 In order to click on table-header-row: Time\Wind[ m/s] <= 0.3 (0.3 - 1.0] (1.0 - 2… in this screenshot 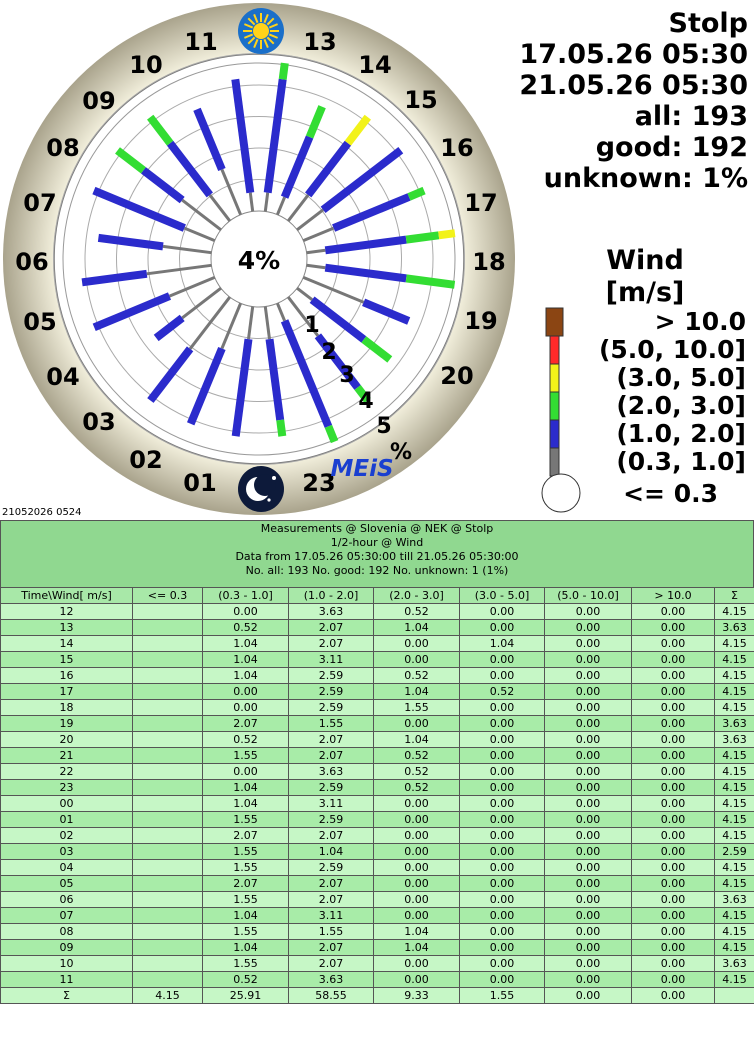, I will do `click(377, 595)`.